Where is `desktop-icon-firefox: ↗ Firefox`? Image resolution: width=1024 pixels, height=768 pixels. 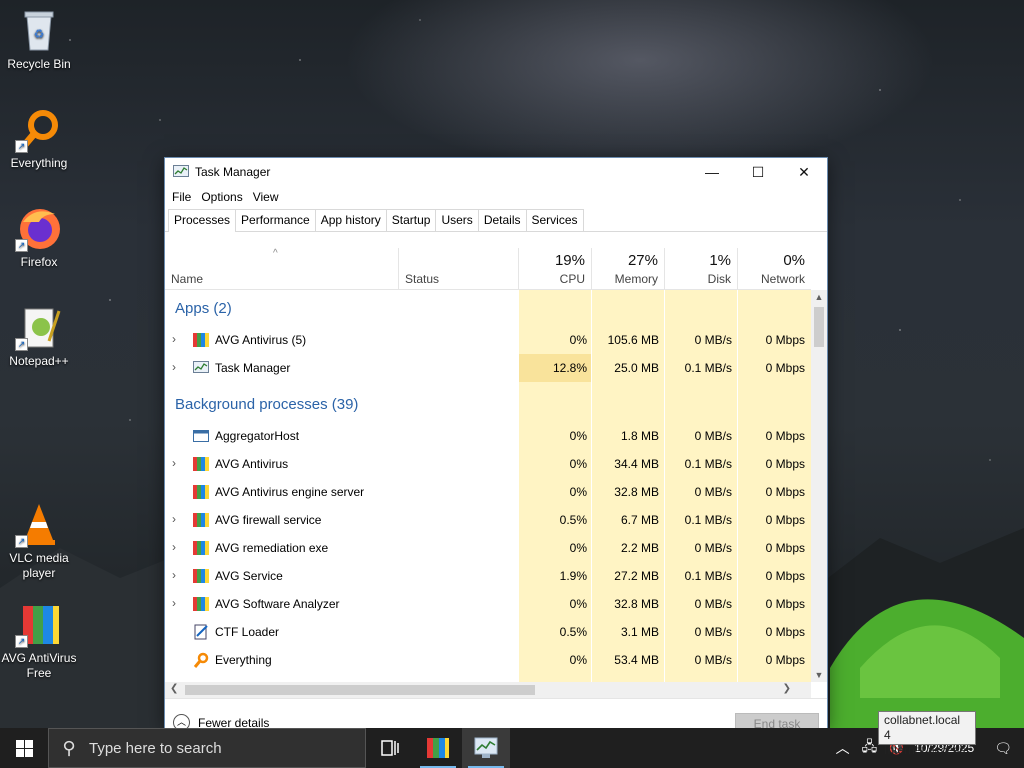 desktop-icon-firefox: ↗ Firefox is located at coordinates (39, 237).